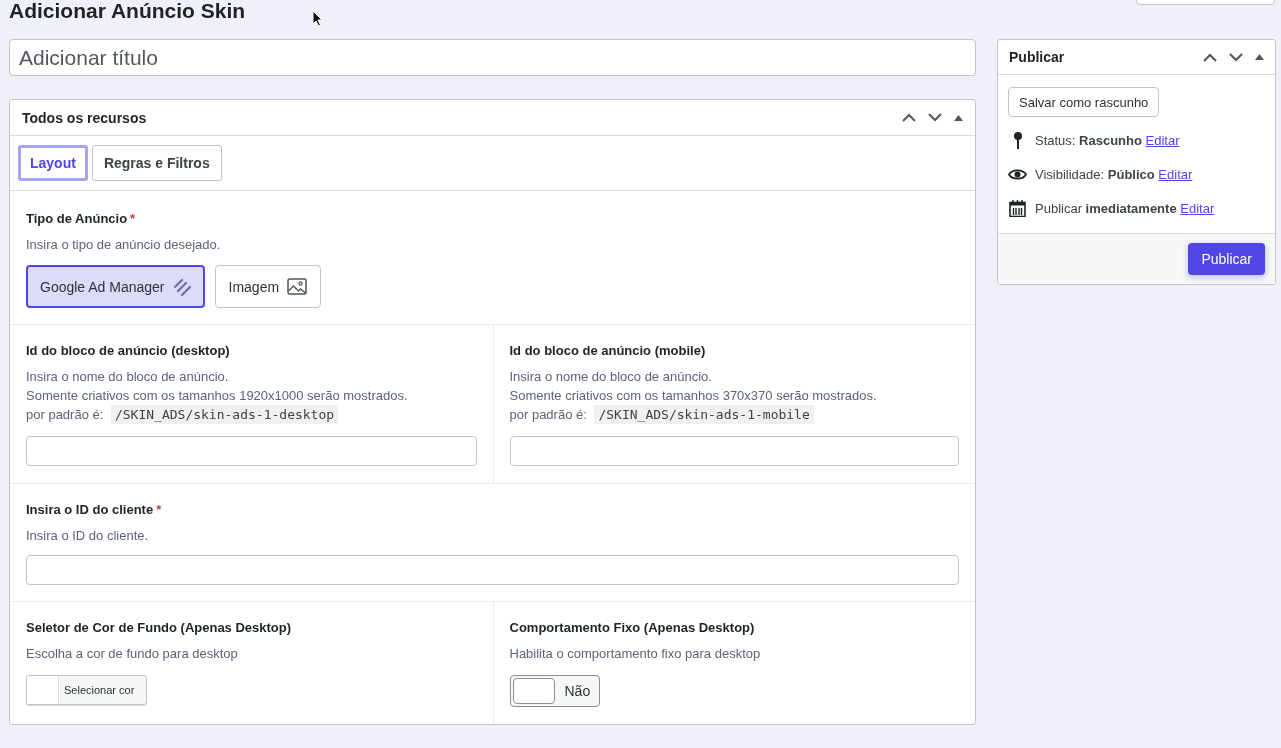 The width and height of the screenshot is (1281, 748). Describe the element at coordinates (1017, 208) in the screenshot. I see `calendar-icon` at that location.